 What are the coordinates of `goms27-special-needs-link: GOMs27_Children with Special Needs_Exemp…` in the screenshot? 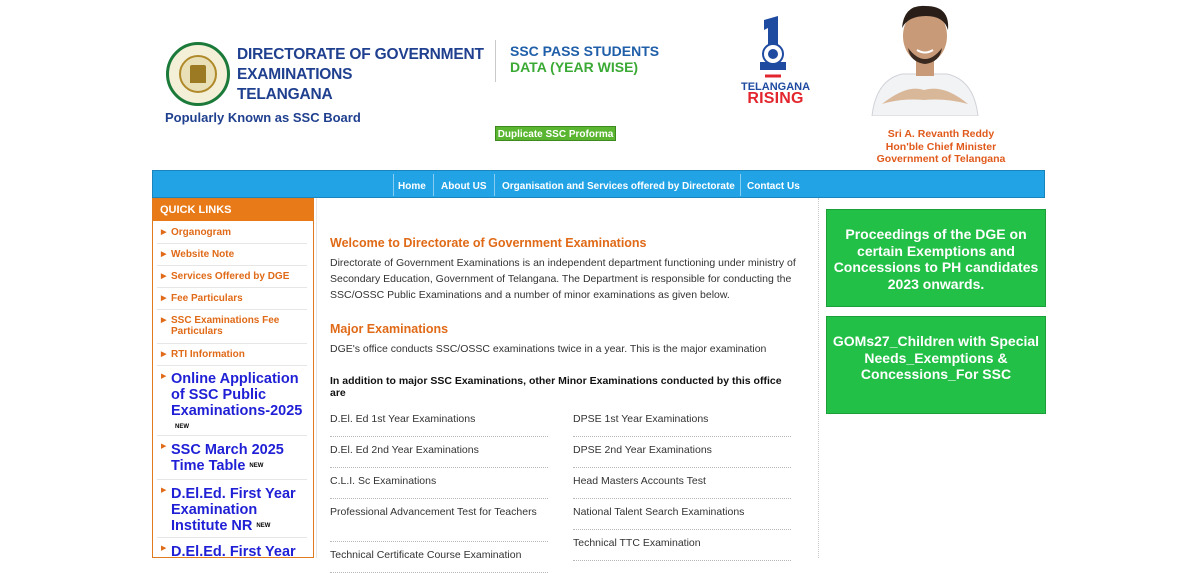 It's located at (936, 365).